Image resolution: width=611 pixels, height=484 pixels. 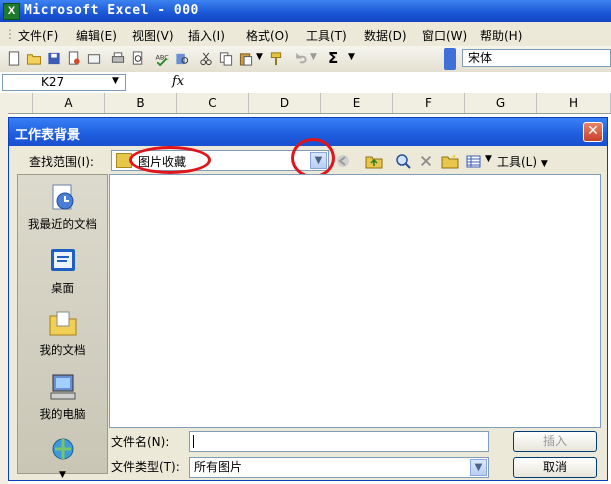 I want to click on tools-menu: 工具(L) ▼, so click(x=522, y=161).